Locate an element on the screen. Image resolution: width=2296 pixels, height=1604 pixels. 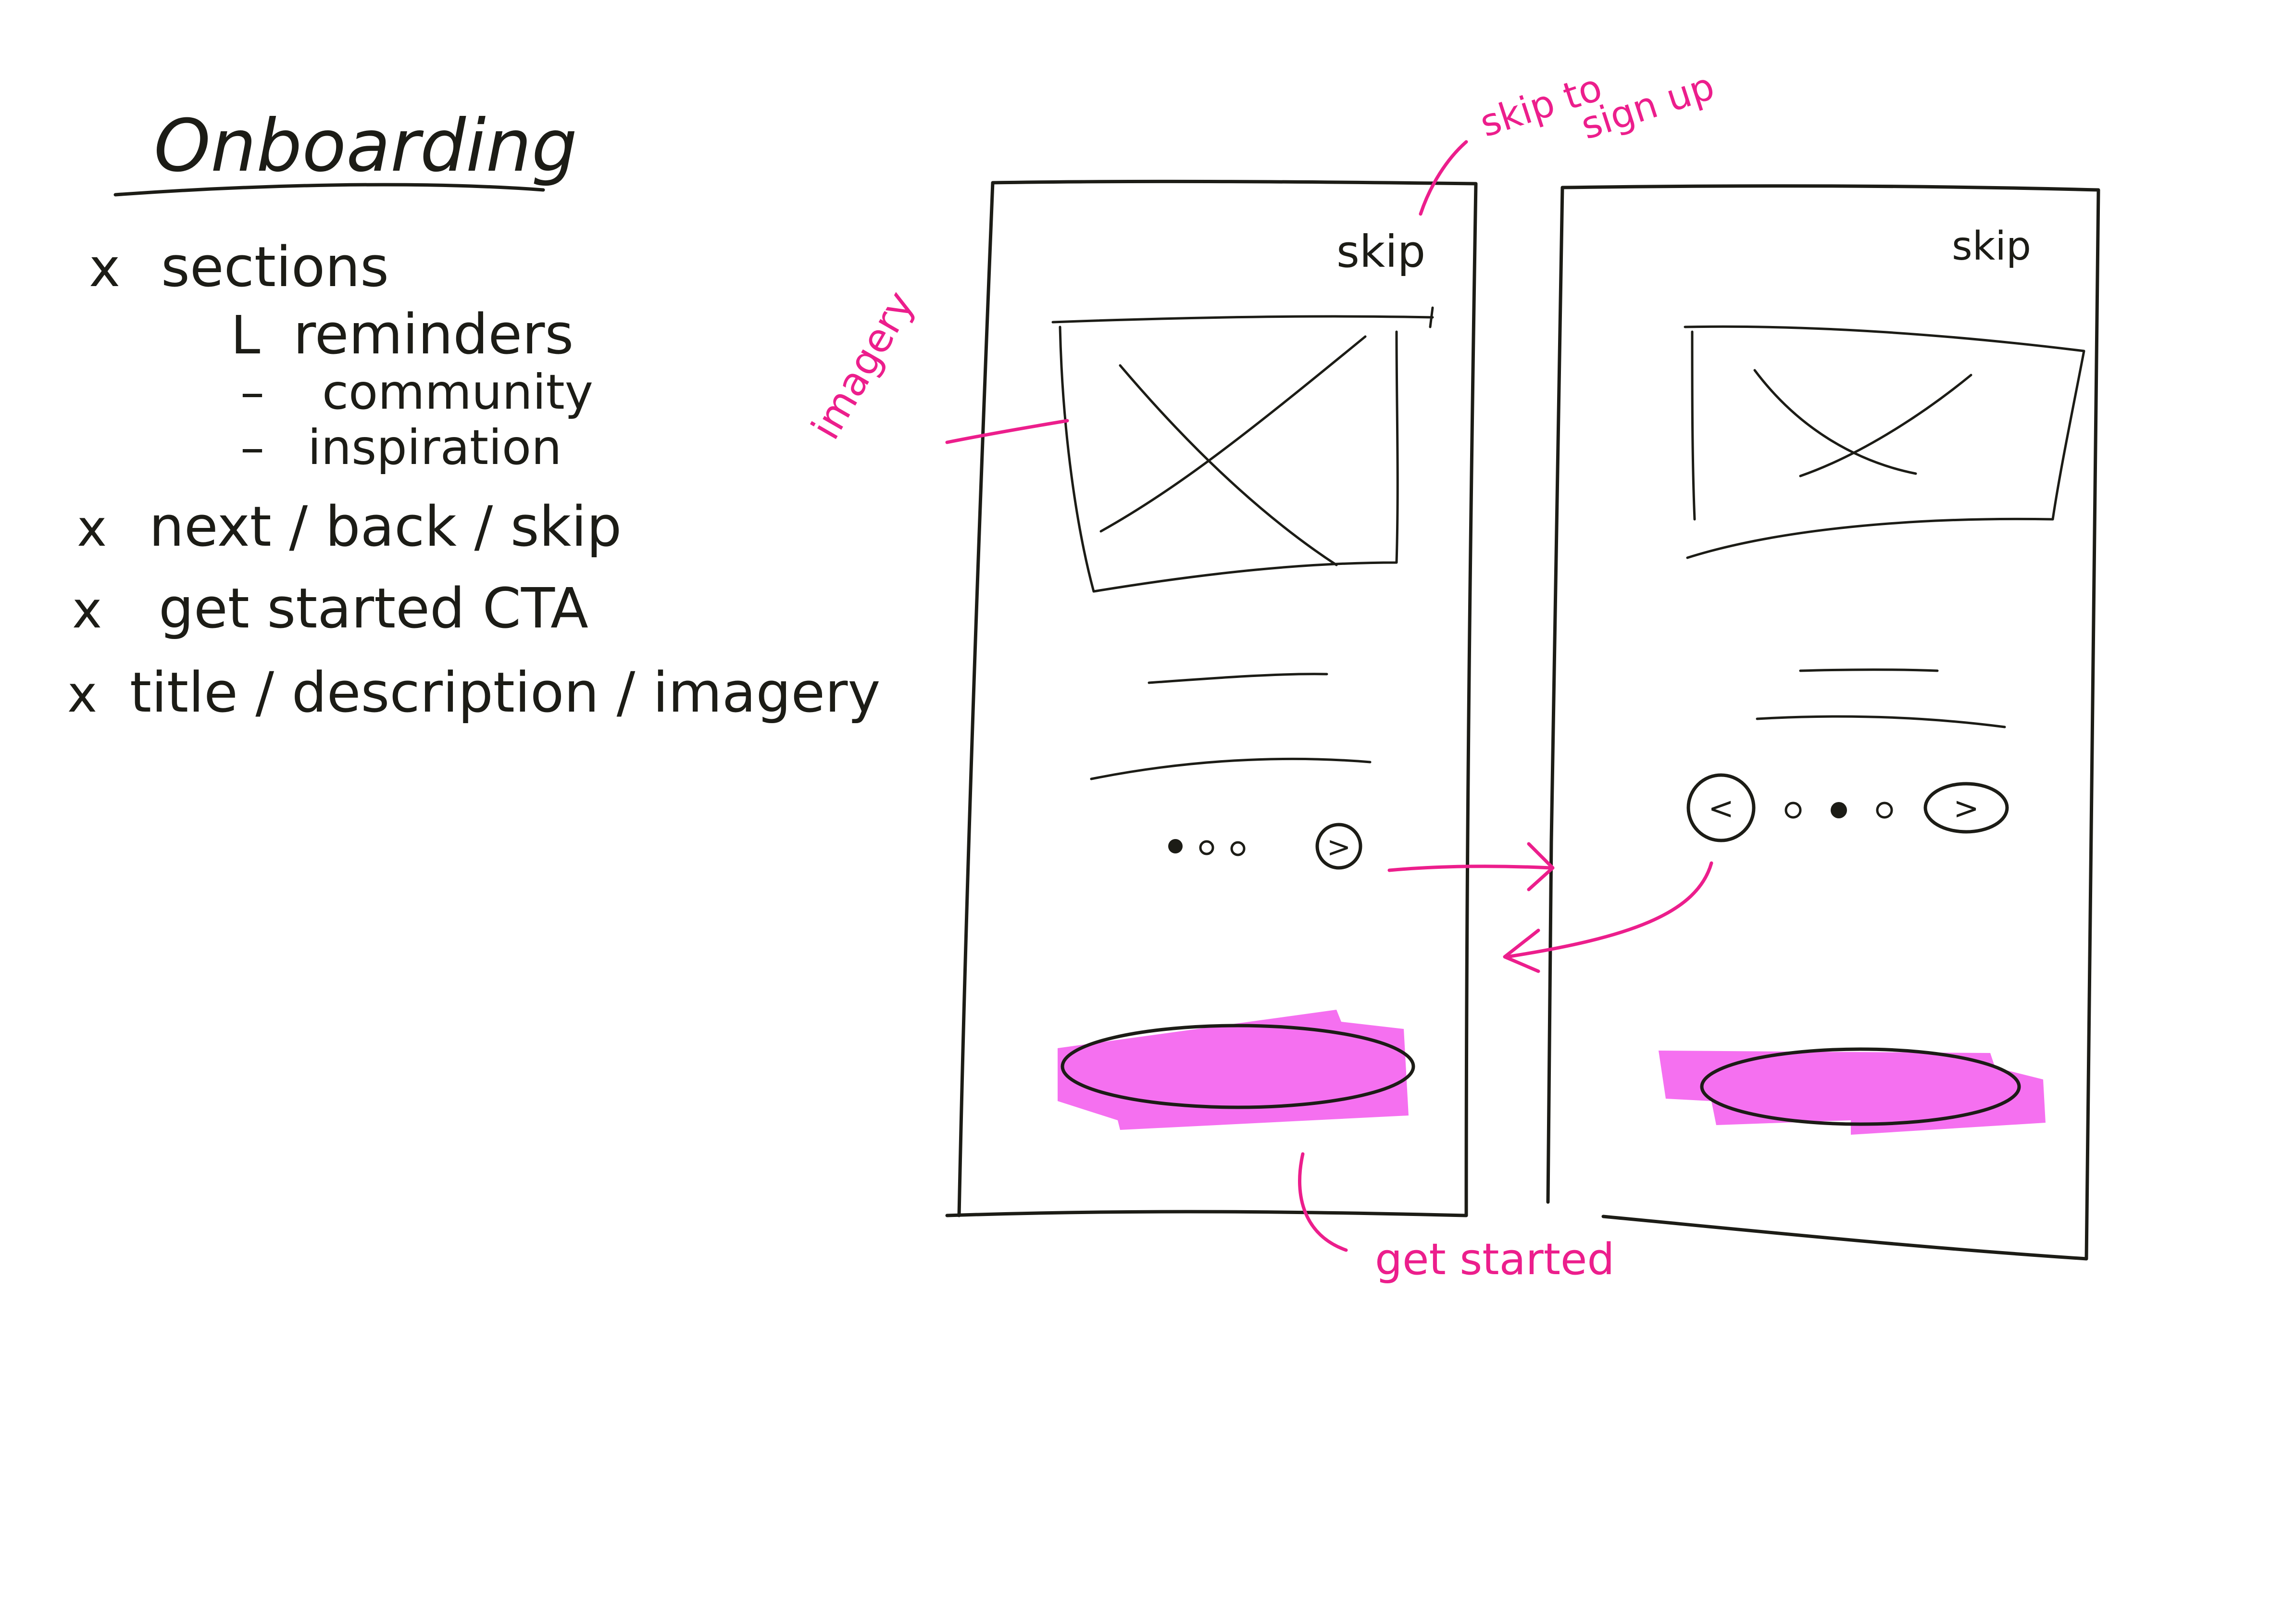
notes-item-sections: x sections is located at coordinates (239, 267).